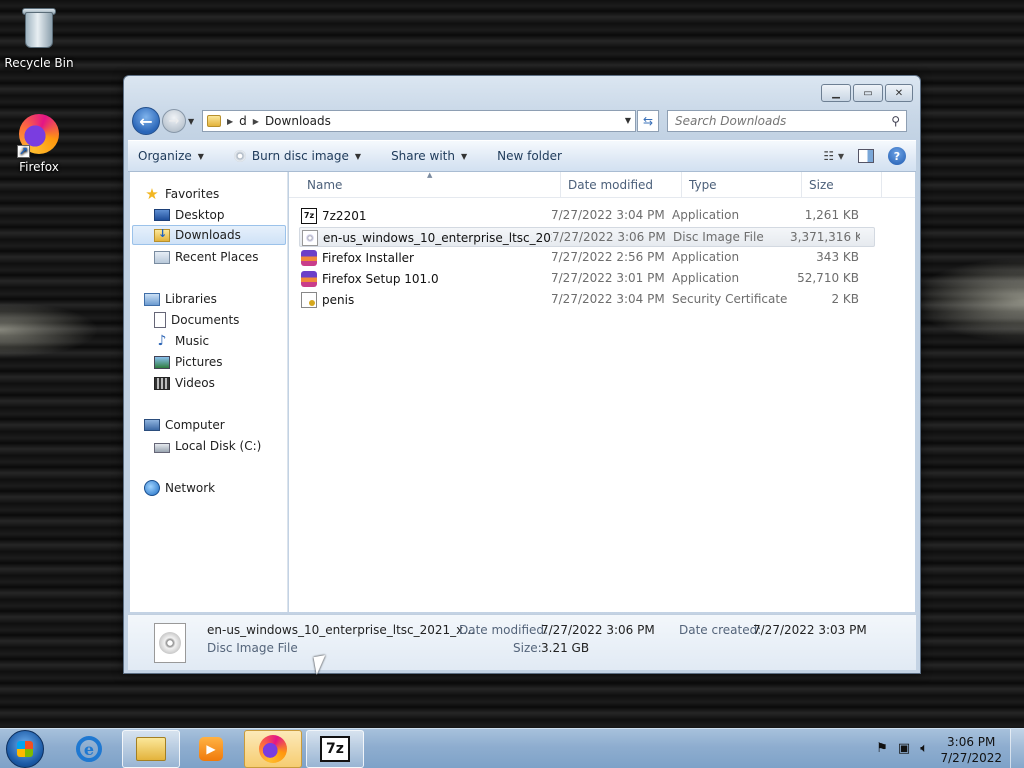 The height and width of the screenshot is (768, 1024). What do you see at coordinates (971, 742) in the screenshot?
I see `clock-time: 3:06 PM` at bounding box center [971, 742].